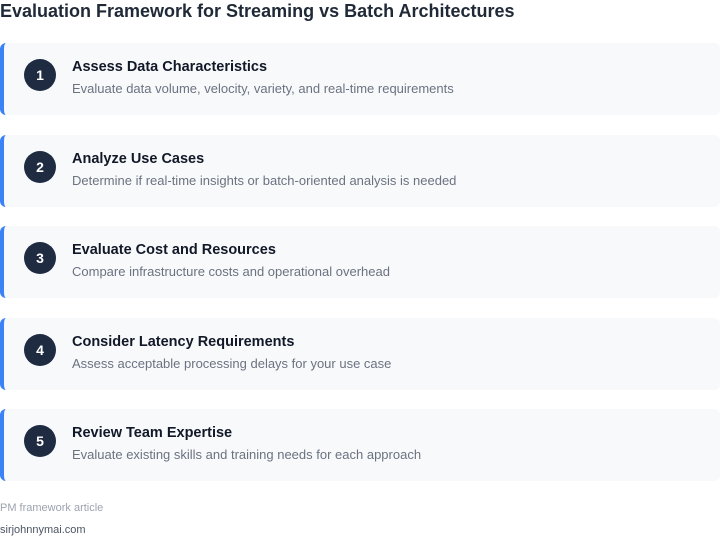 The image size is (720, 537). I want to click on step-number-badge: 3, so click(40, 258).